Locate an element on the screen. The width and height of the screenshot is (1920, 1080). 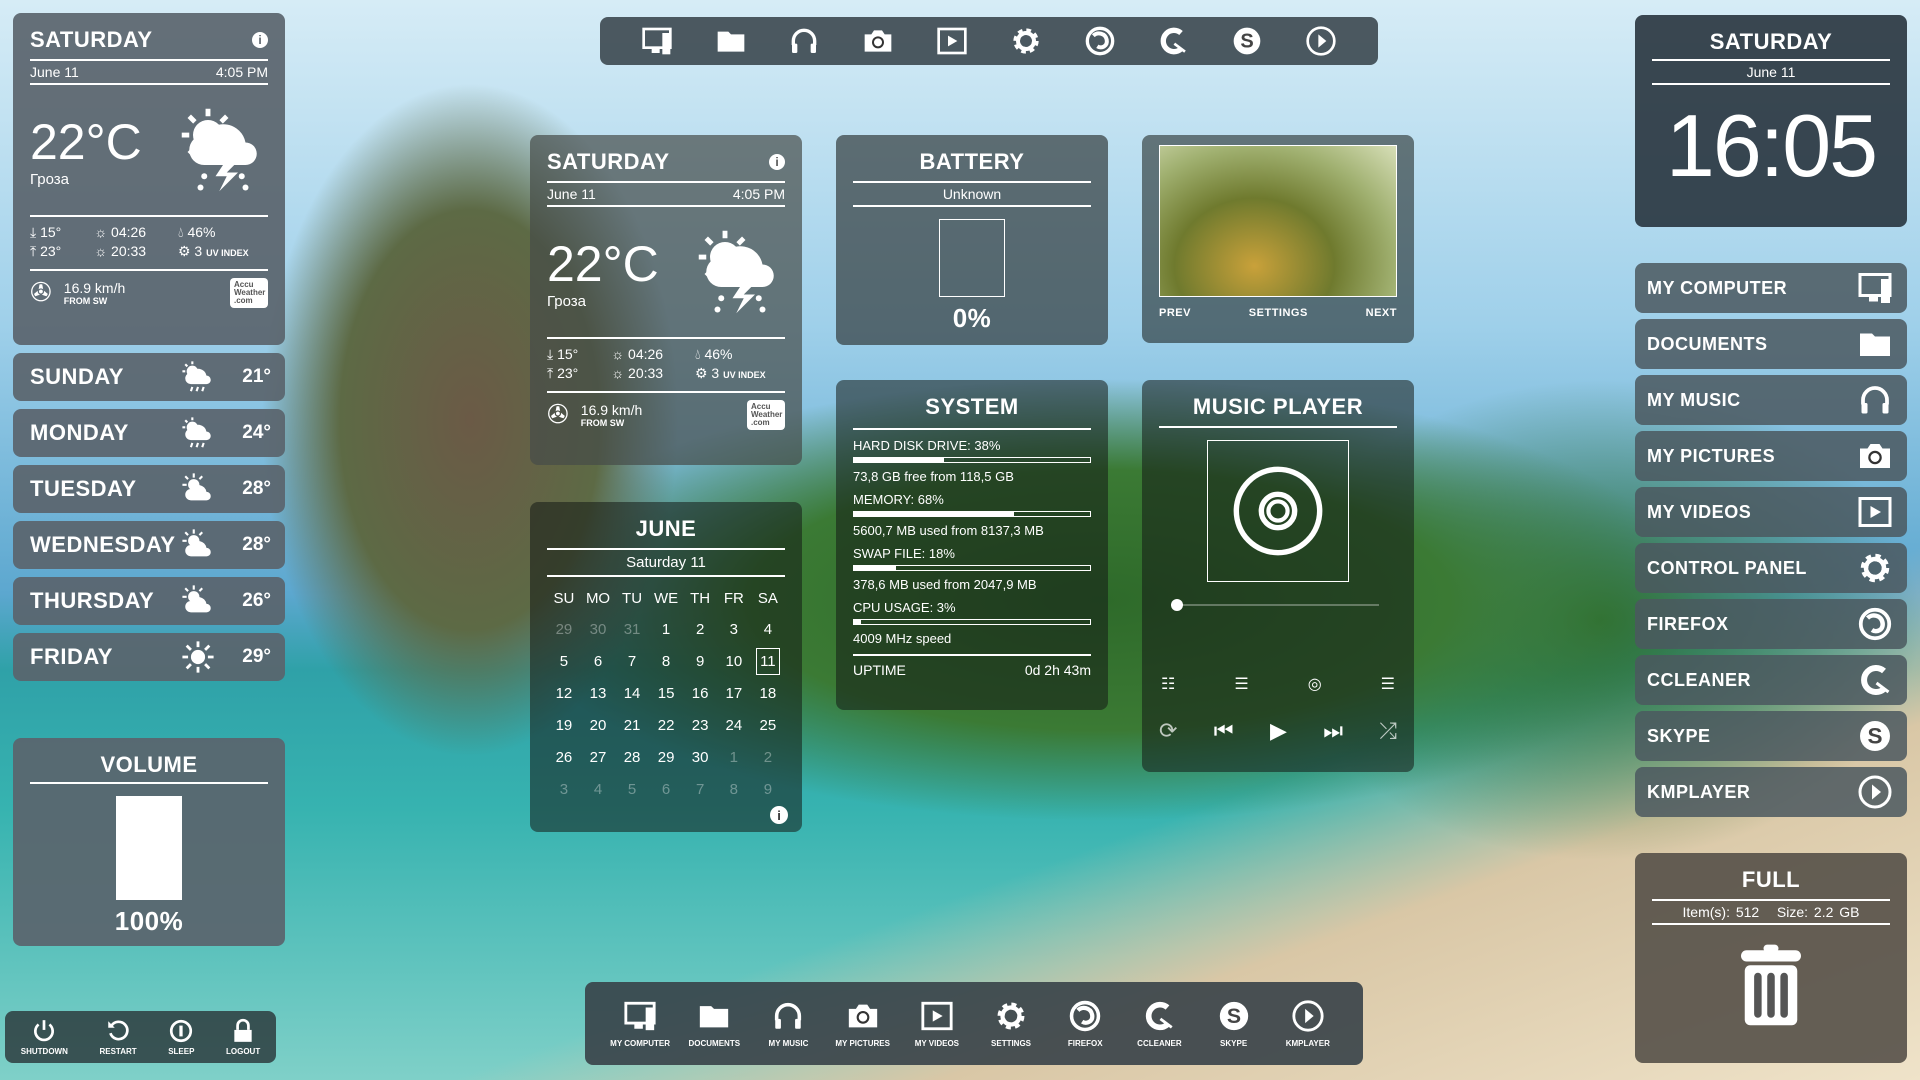
calendar-day: 28 is located at coordinates (632, 757).